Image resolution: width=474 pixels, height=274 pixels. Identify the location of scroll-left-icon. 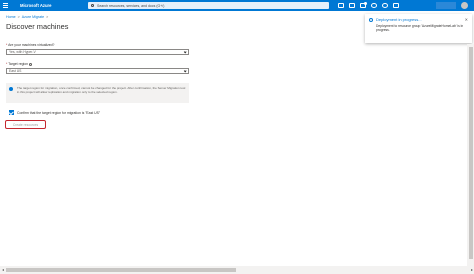
(2, 269).